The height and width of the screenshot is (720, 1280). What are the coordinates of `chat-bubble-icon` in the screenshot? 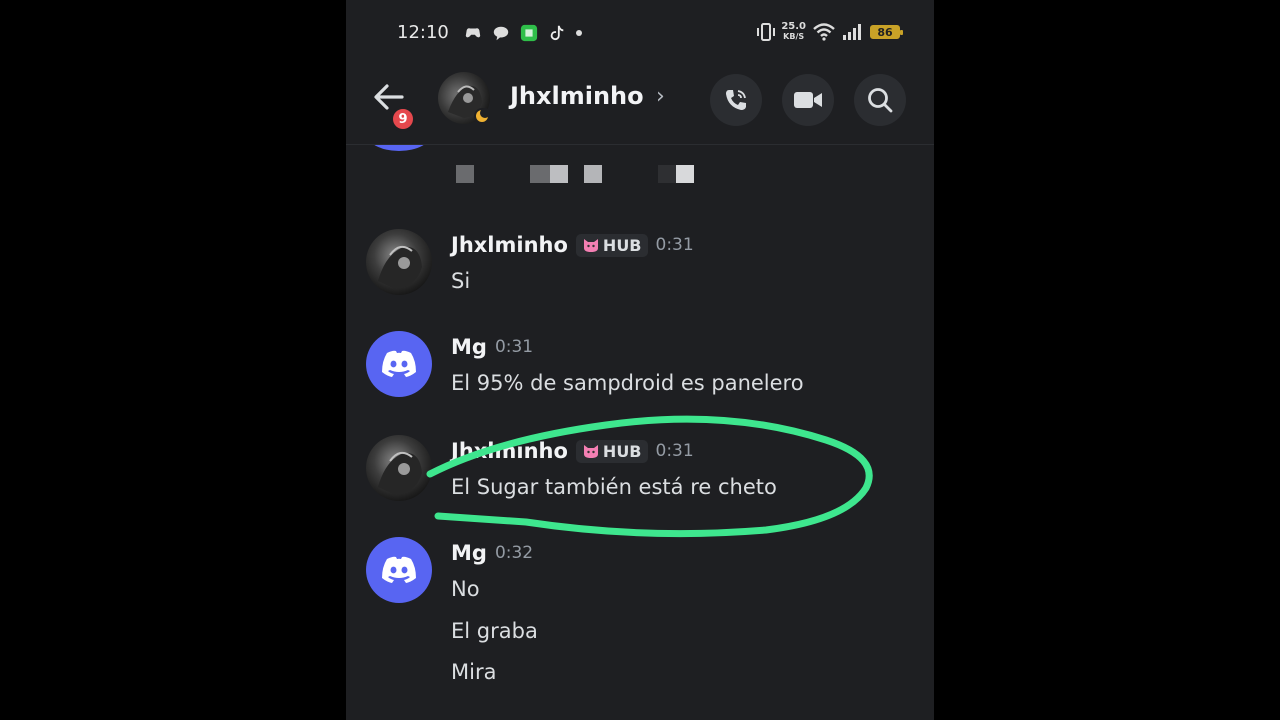 It's located at (501, 33).